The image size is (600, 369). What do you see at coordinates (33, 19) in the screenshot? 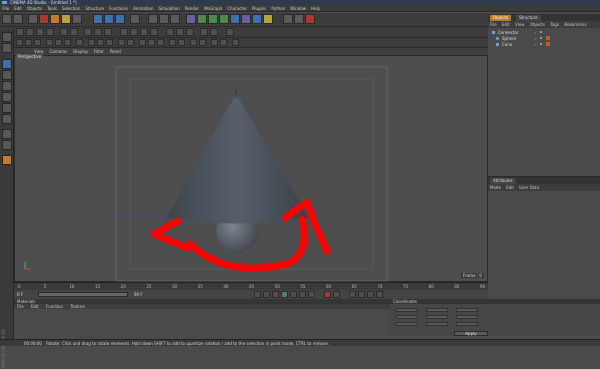
I see `live-selection-icon` at bounding box center [33, 19].